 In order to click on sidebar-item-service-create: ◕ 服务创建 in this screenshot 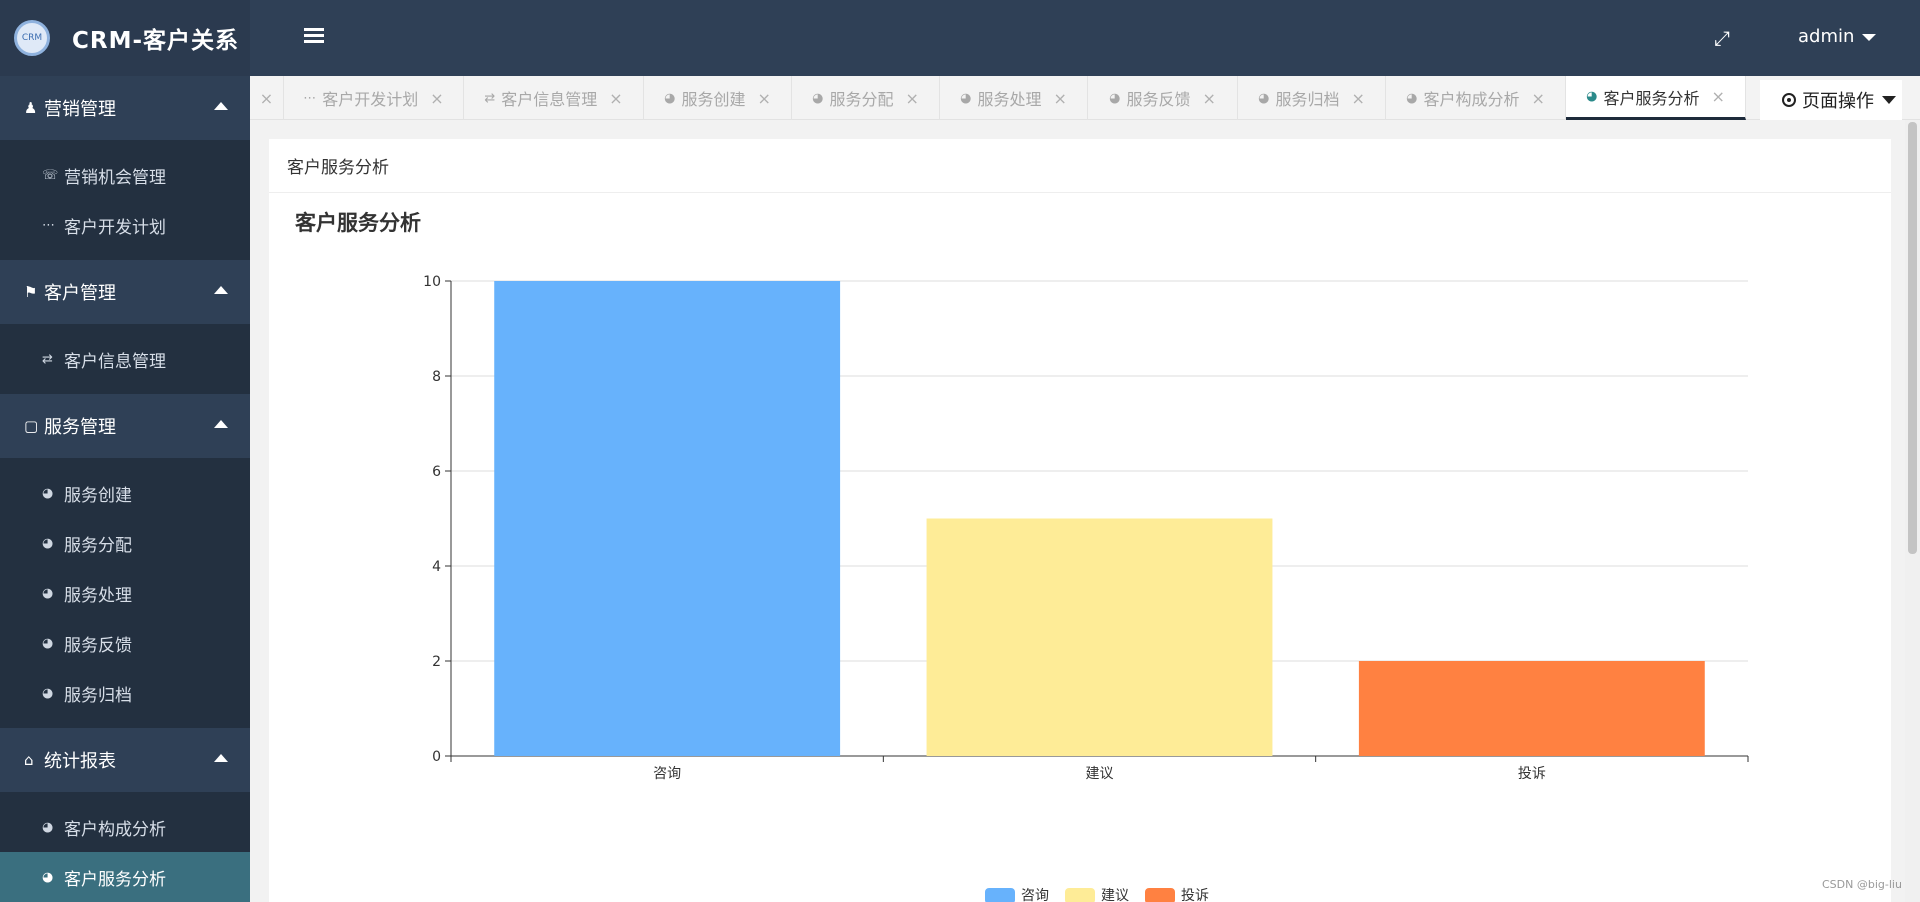, I will do `click(125, 493)`.